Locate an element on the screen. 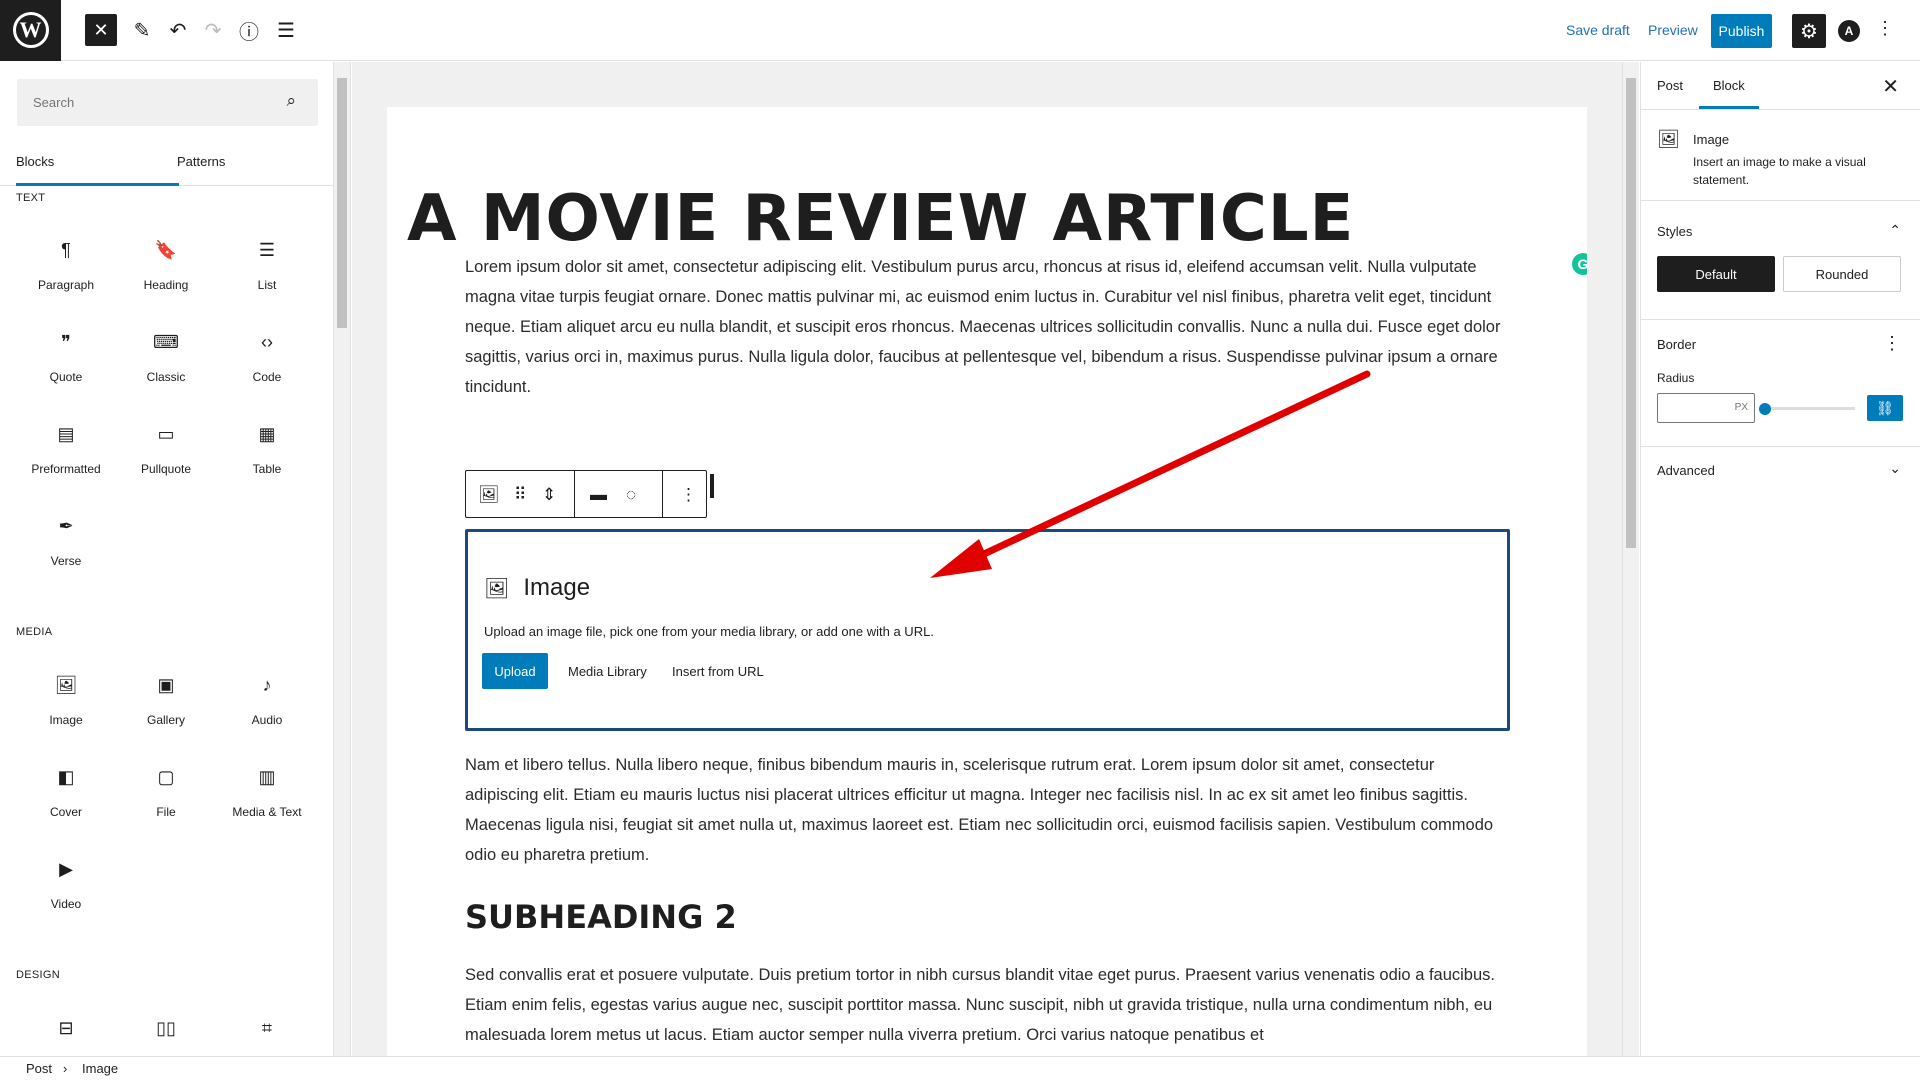  image-block-icon: 🖼 is located at coordinates (489, 495).